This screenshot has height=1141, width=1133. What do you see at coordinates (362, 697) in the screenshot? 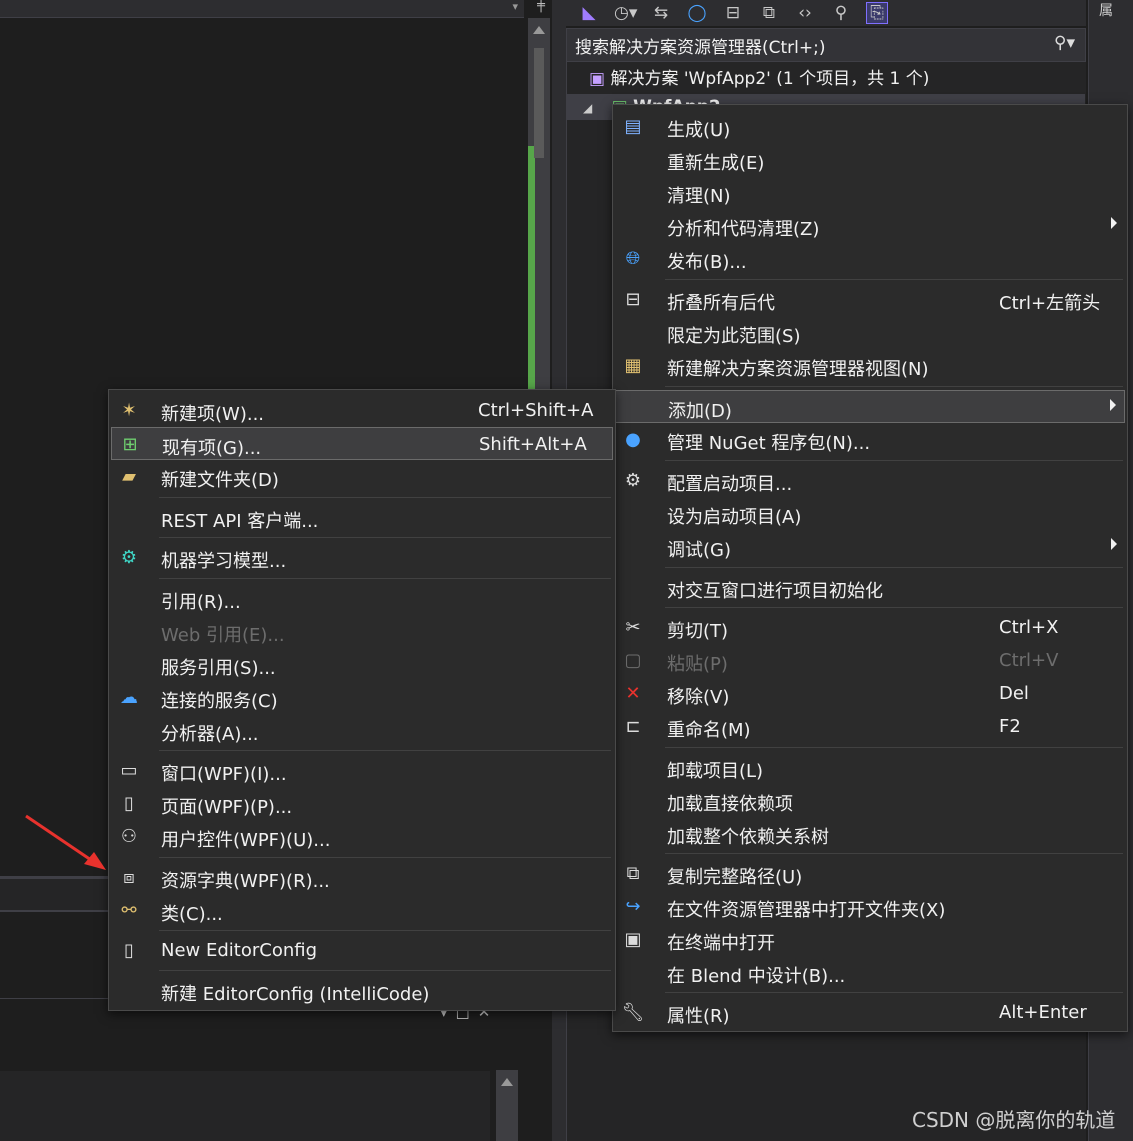
I see `submenu-item-connected-service: ☁ 连接的服务(C)` at bounding box center [362, 697].